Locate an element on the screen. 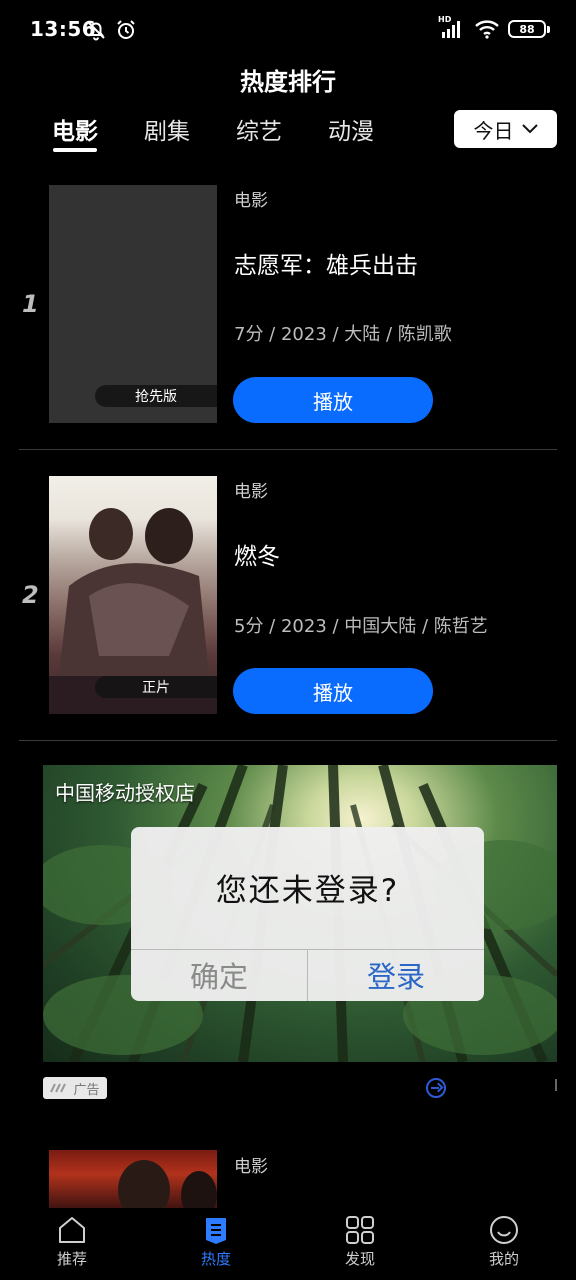 Image resolution: width=576 pixels, height=1280 pixels. login-button: 登录 is located at coordinates (396, 975).